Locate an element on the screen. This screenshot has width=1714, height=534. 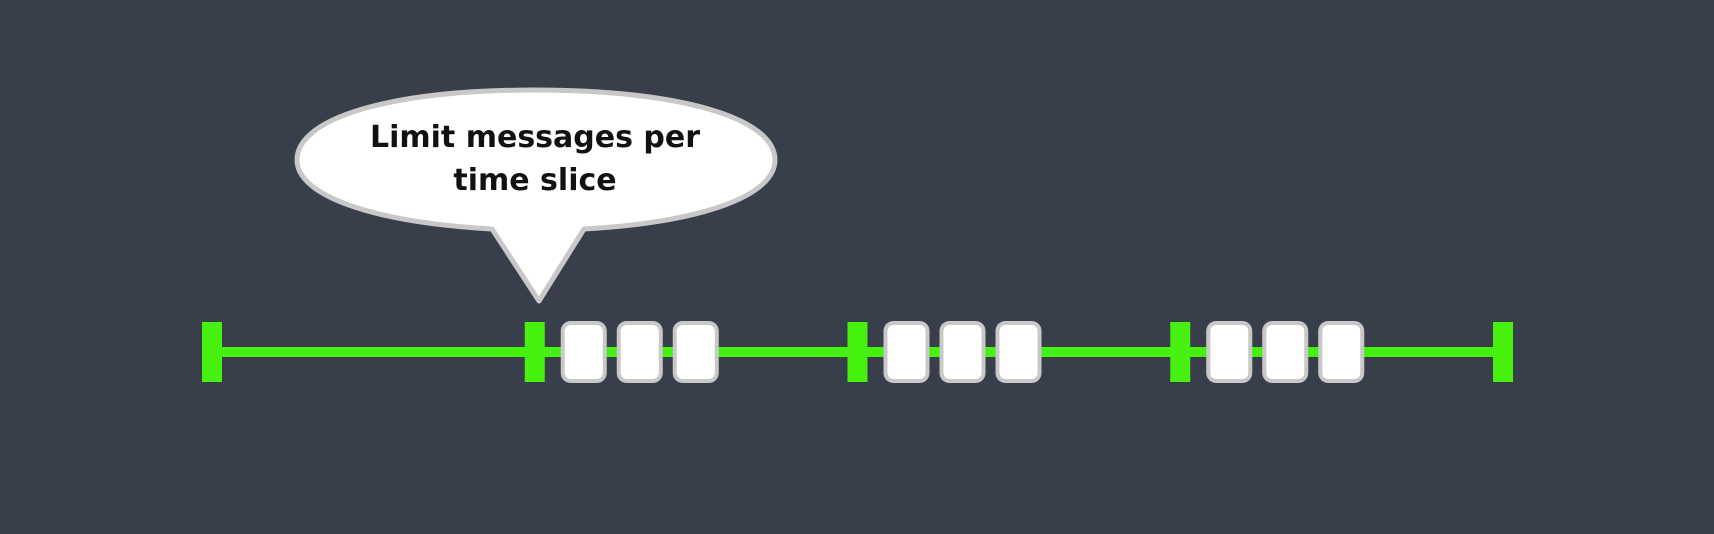
timeline is located at coordinates (857, 352).